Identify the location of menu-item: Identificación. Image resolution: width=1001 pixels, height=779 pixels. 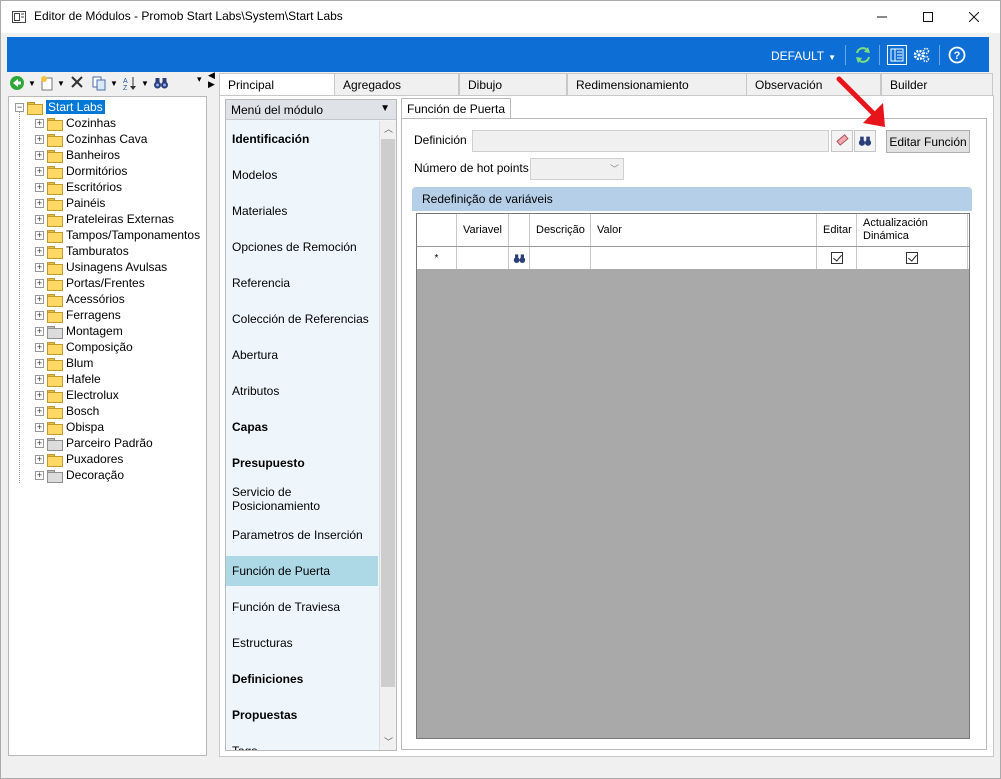
(302, 139).